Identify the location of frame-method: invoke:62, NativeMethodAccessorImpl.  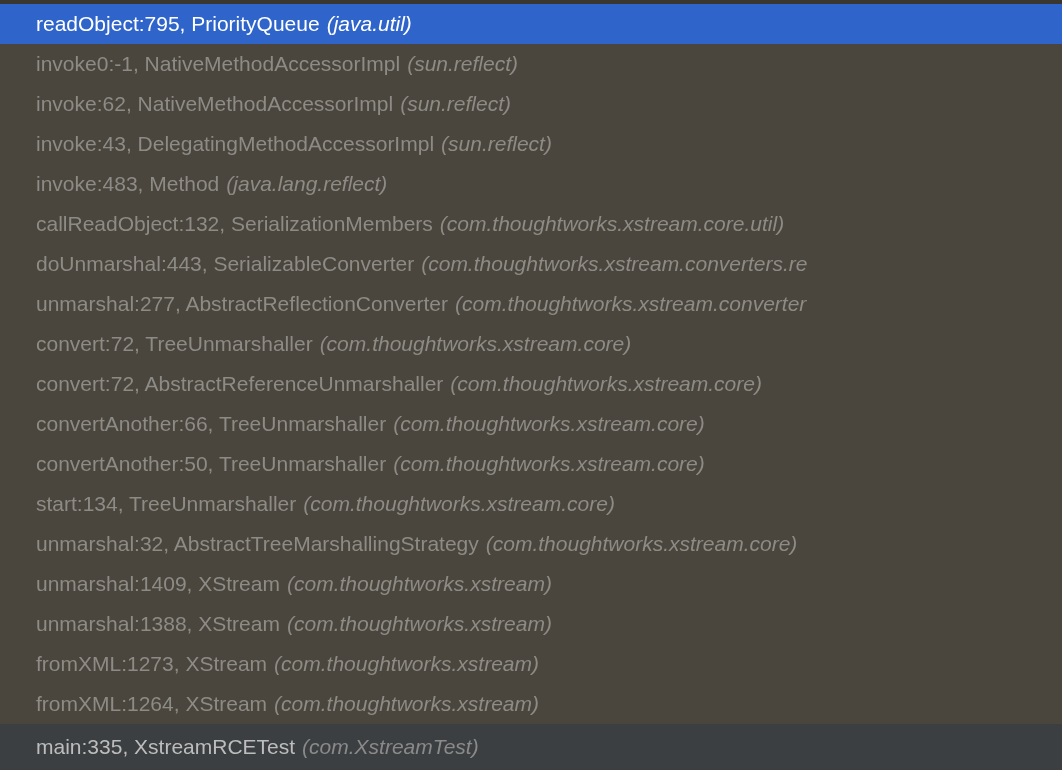
(215, 104).